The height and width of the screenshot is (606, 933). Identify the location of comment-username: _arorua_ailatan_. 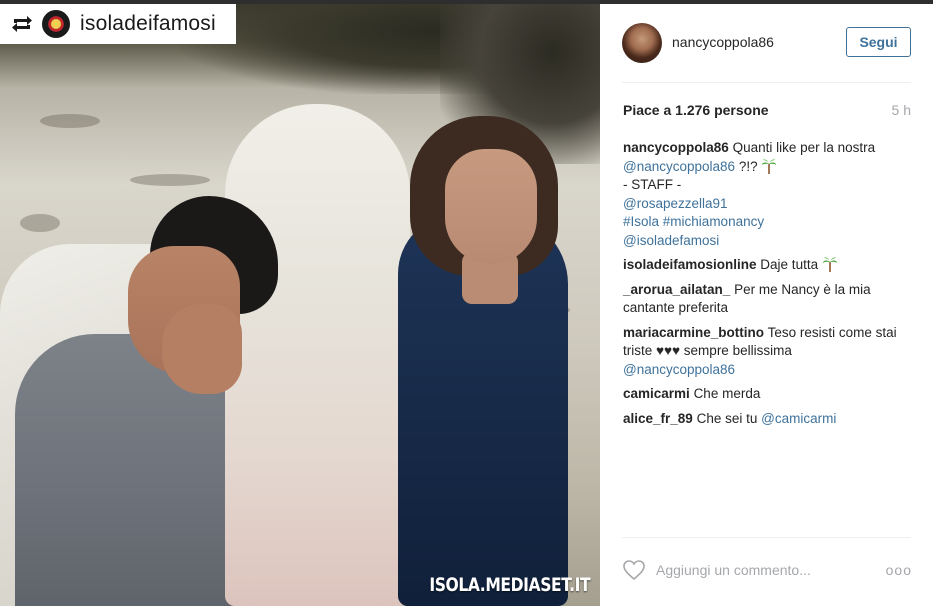
(676, 289).